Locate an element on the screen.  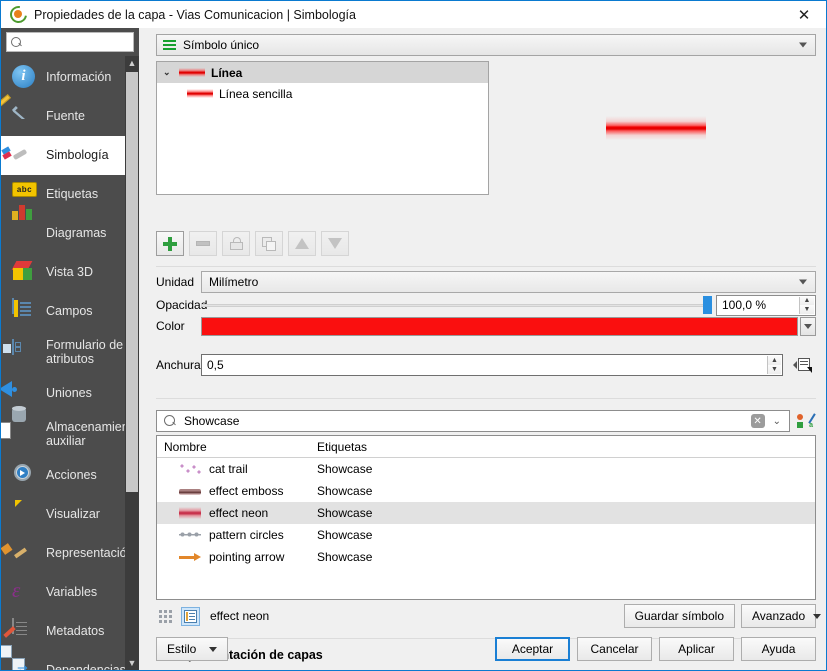
dependencies-icon: ⇄ is located at coordinates (19, 657).